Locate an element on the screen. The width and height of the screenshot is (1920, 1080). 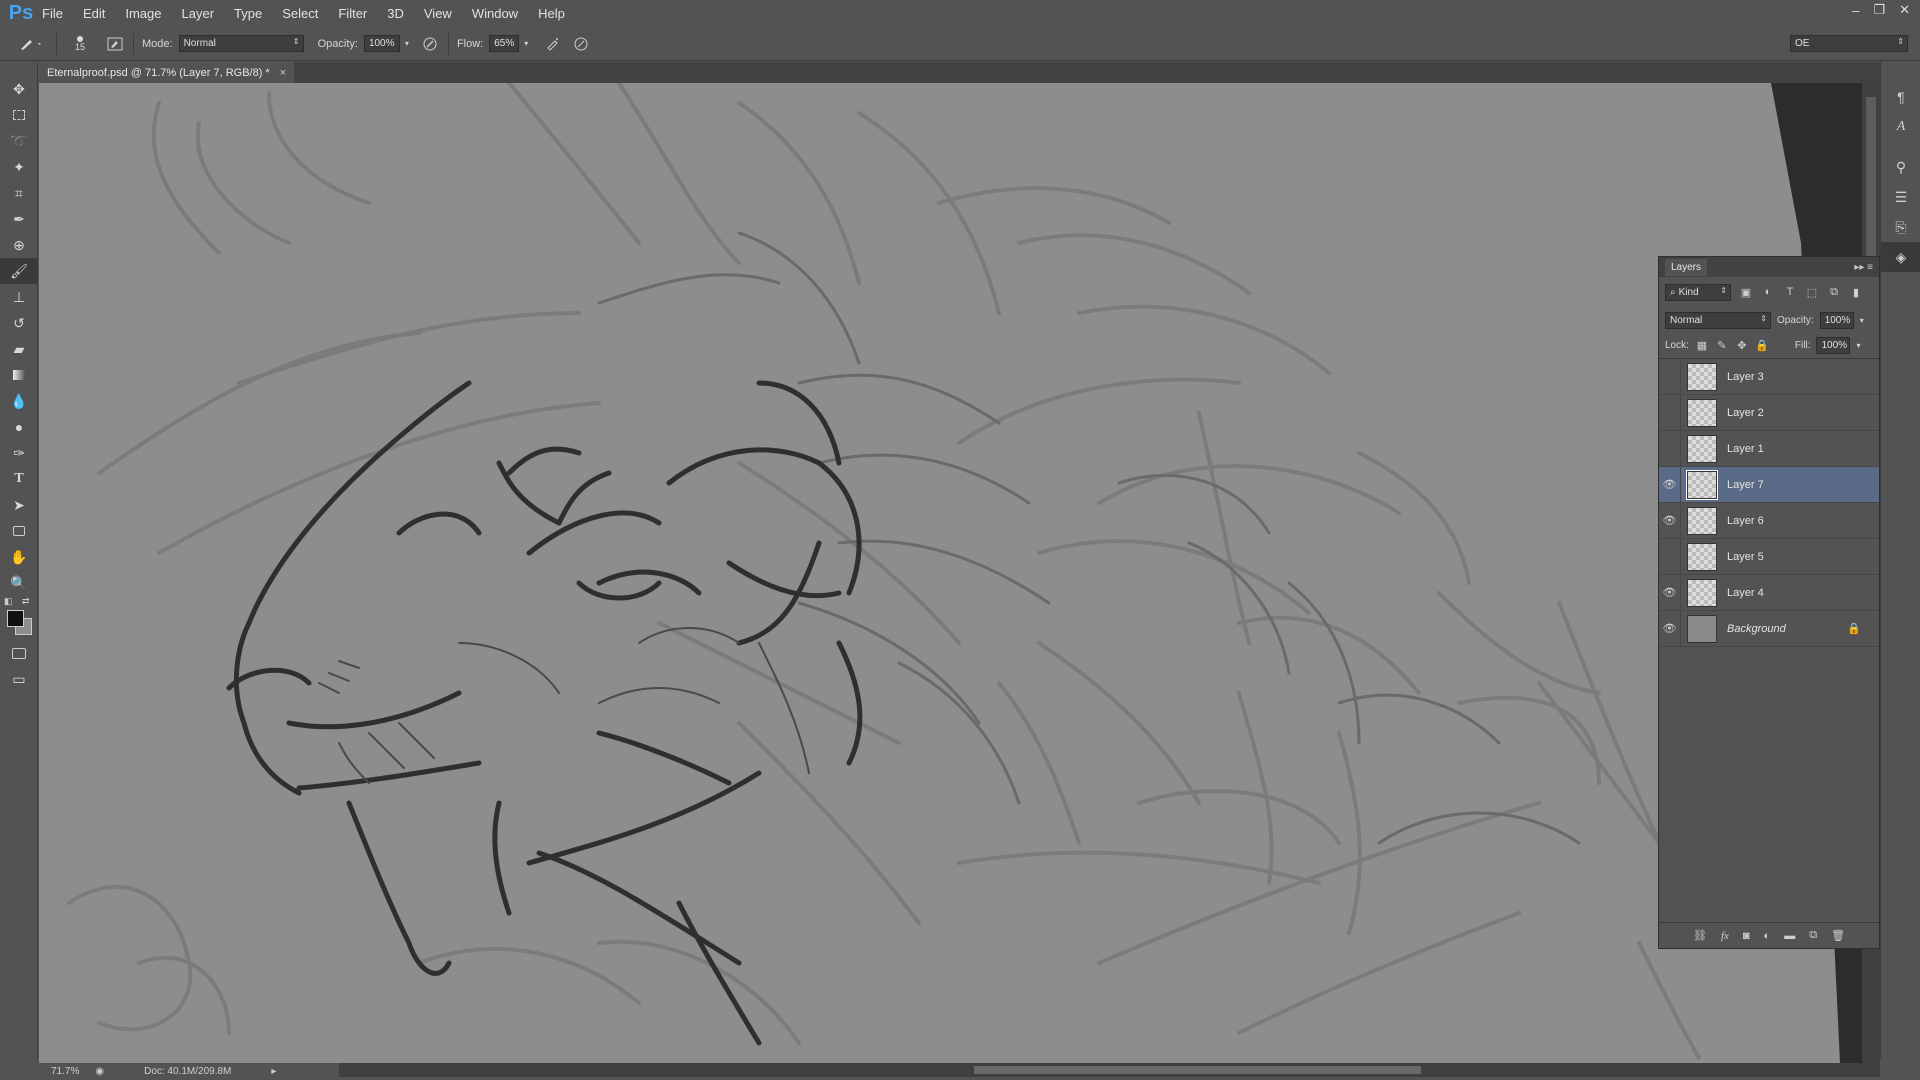
blur-tool: 💧 is located at coordinates (19, 401).